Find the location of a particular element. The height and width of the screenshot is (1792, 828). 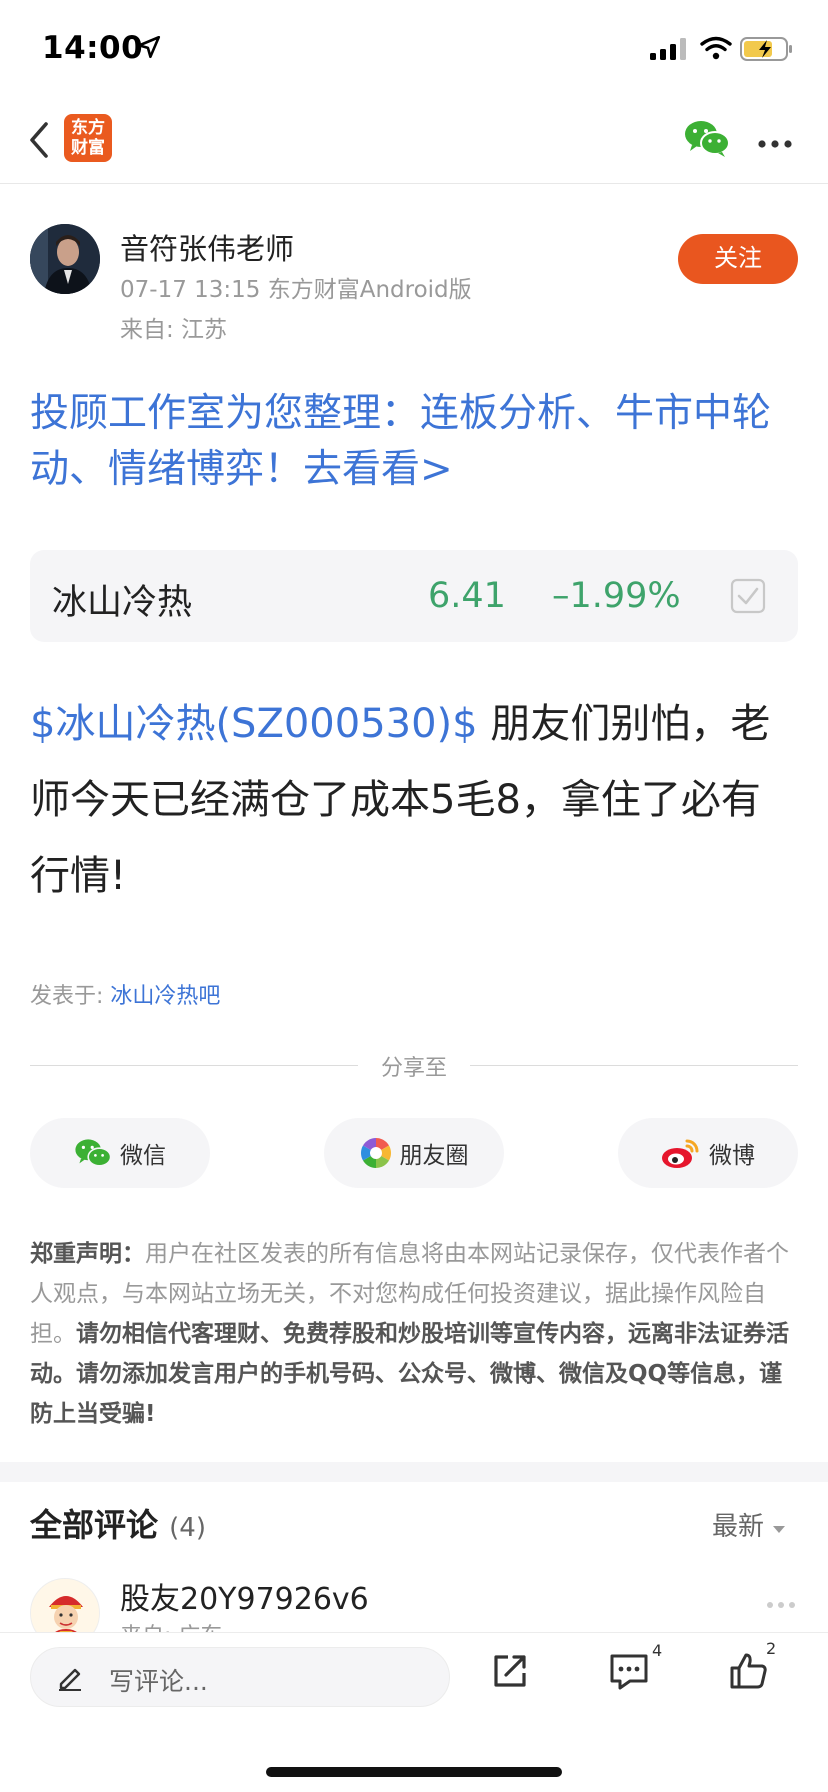

nav-bar: 东方 财富 is located at coordinates (414, 140).